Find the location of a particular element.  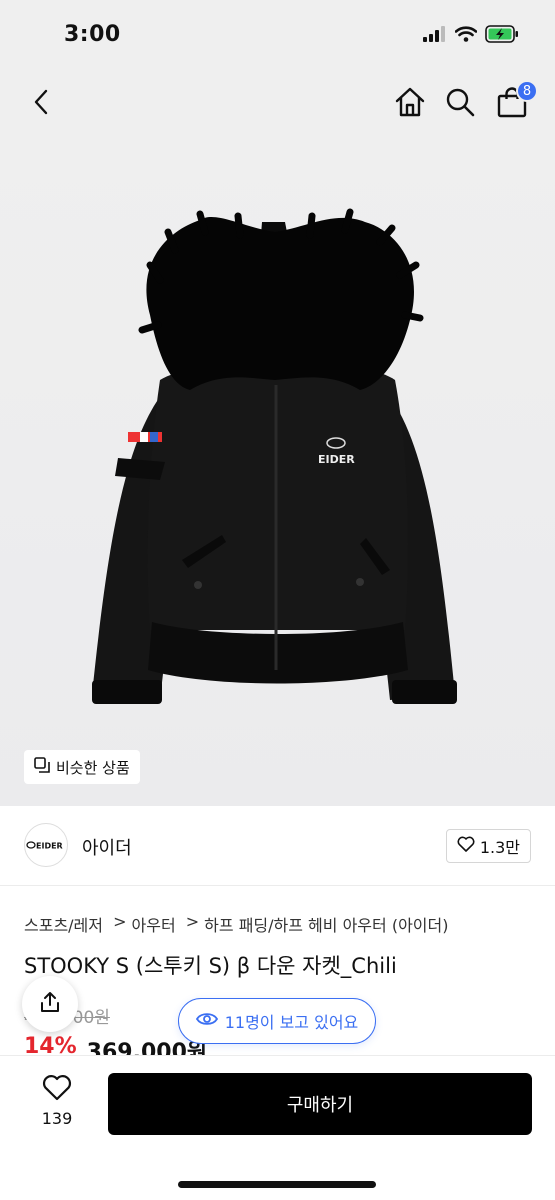

product-title: STOOKY S (스투키 S) β 다운 자켓_Chili is located at coordinates (210, 966).